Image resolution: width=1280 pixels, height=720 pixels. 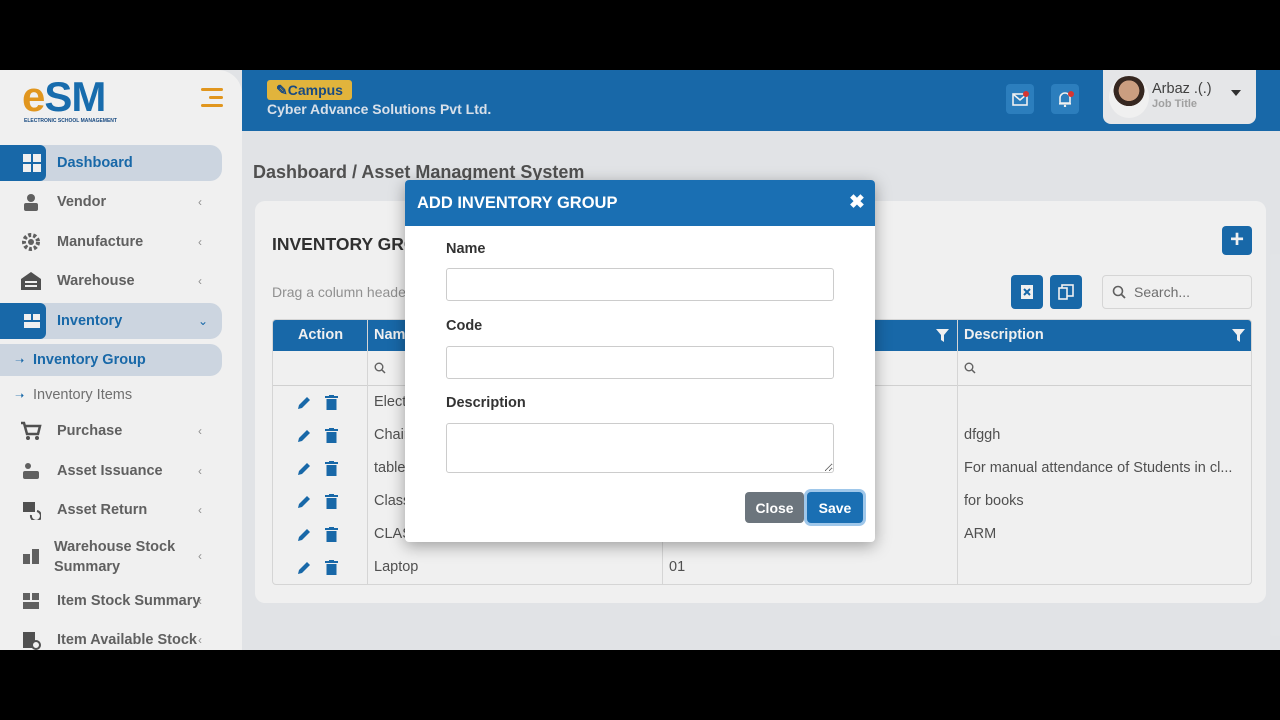 I want to click on code-field, so click(x=640, y=362).